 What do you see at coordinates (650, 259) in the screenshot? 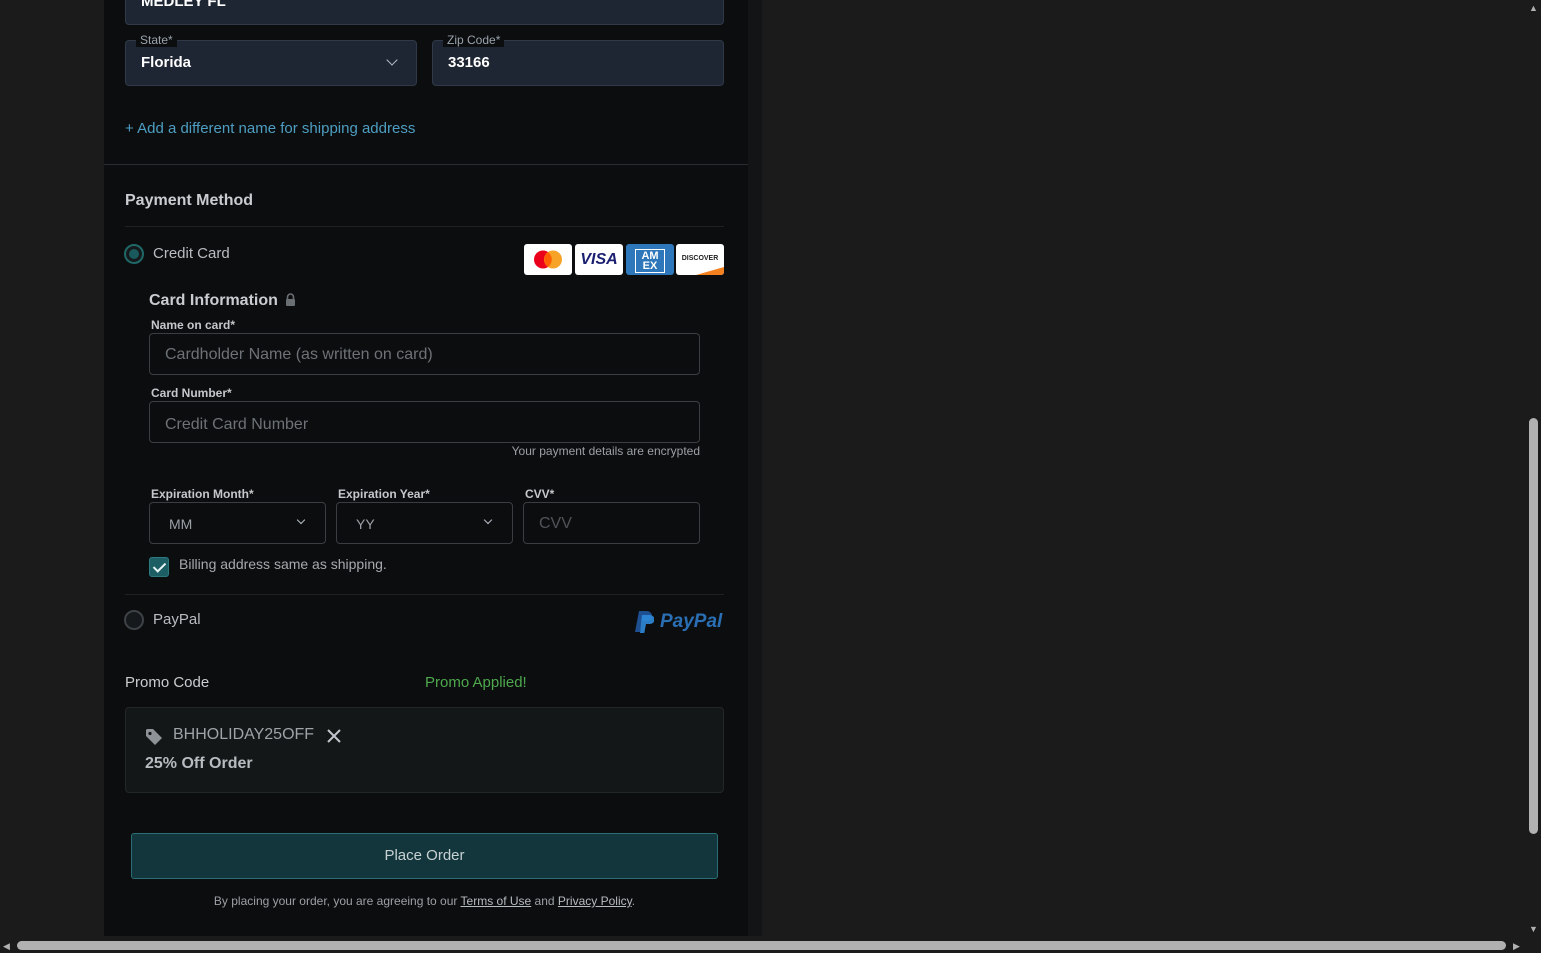
I see `amex-logo: AM EX` at bounding box center [650, 259].